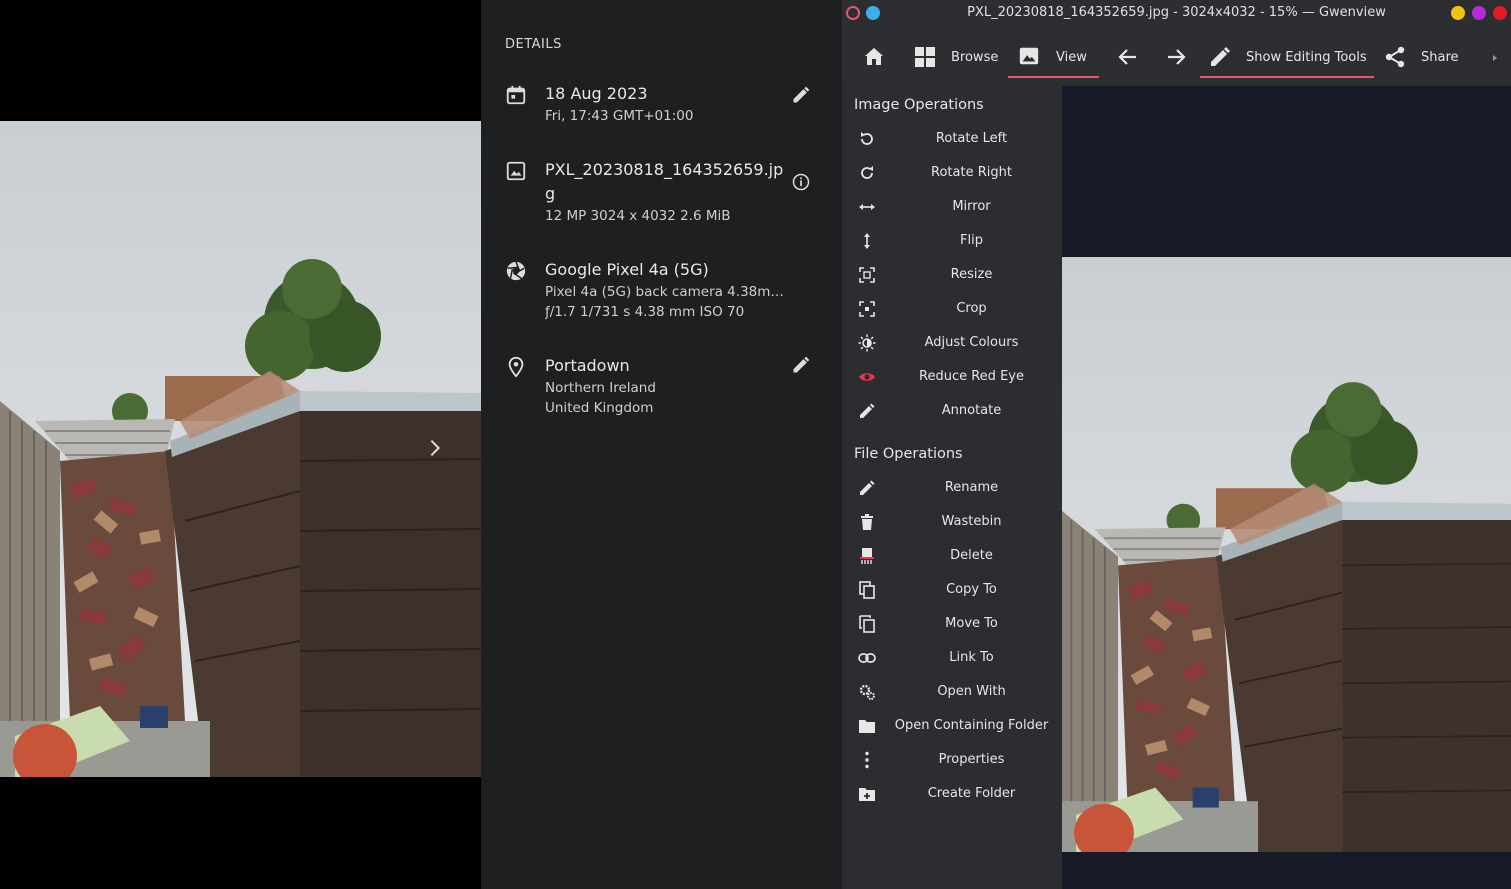 This screenshot has height=889, width=1511. Describe the element at coordinates (971, 725) in the screenshot. I see `op-label: Open Containing Folder` at that location.